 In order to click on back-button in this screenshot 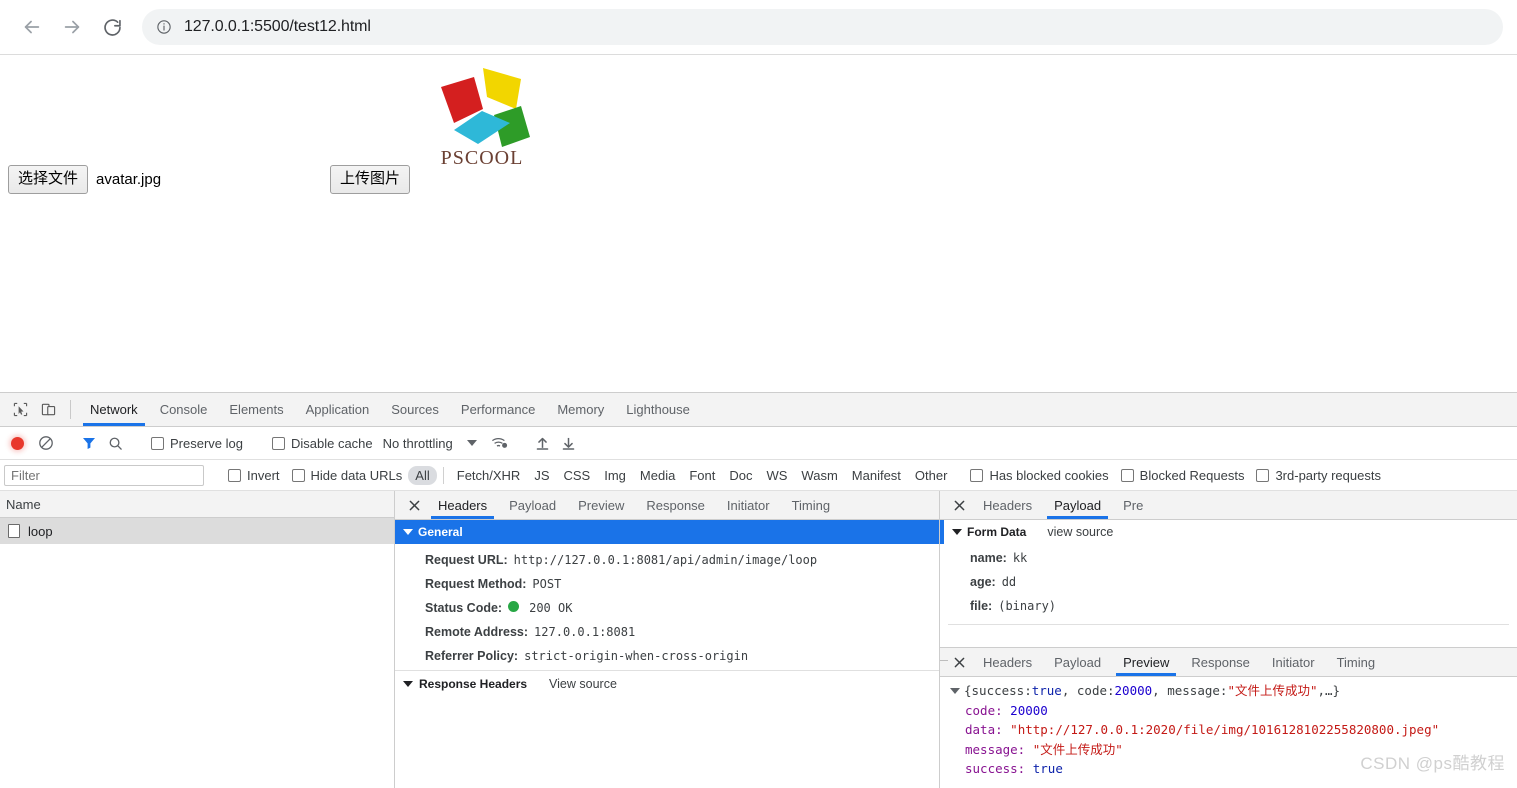, I will do `click(32, 27)`.